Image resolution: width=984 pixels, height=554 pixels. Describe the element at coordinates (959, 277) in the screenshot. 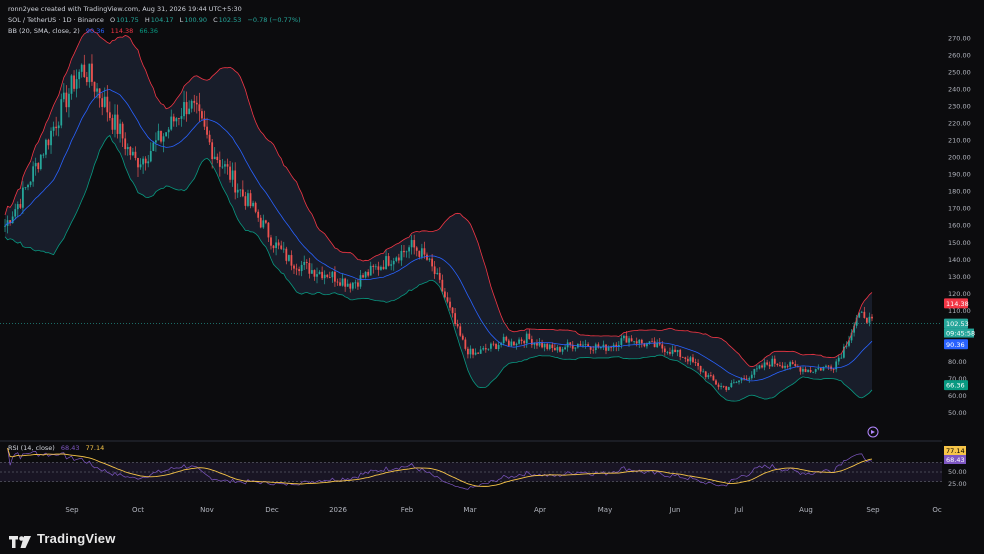

I see `price-tick-label: 130.00` at that location.